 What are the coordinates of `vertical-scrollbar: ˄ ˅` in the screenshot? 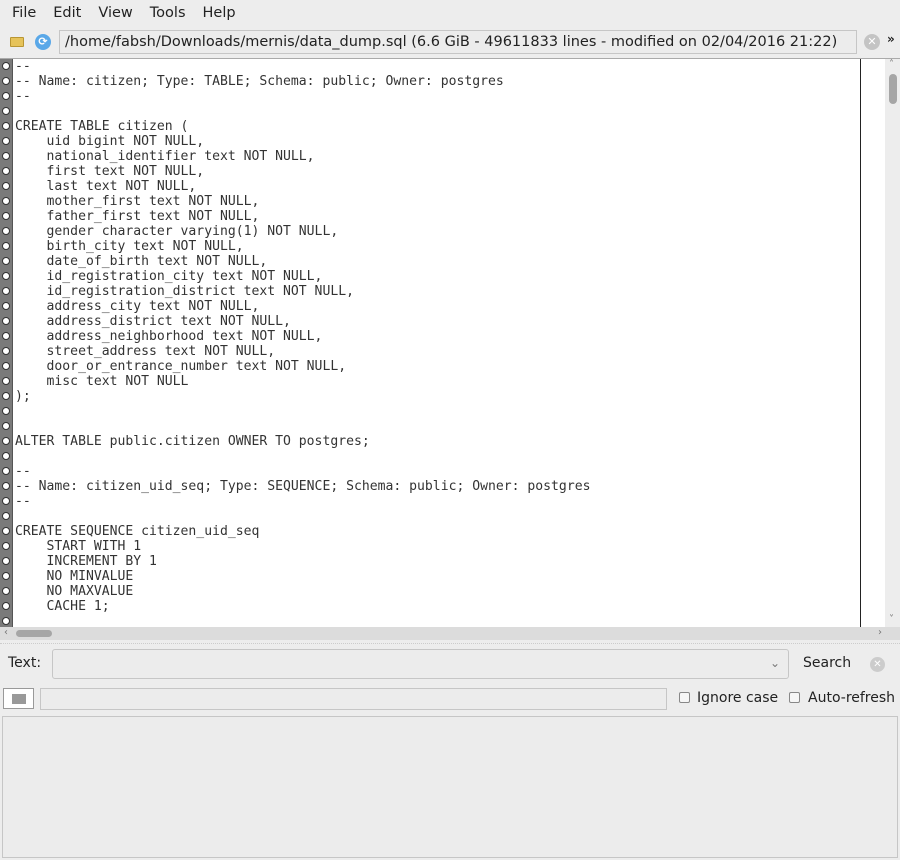 It's located at (880, 343).